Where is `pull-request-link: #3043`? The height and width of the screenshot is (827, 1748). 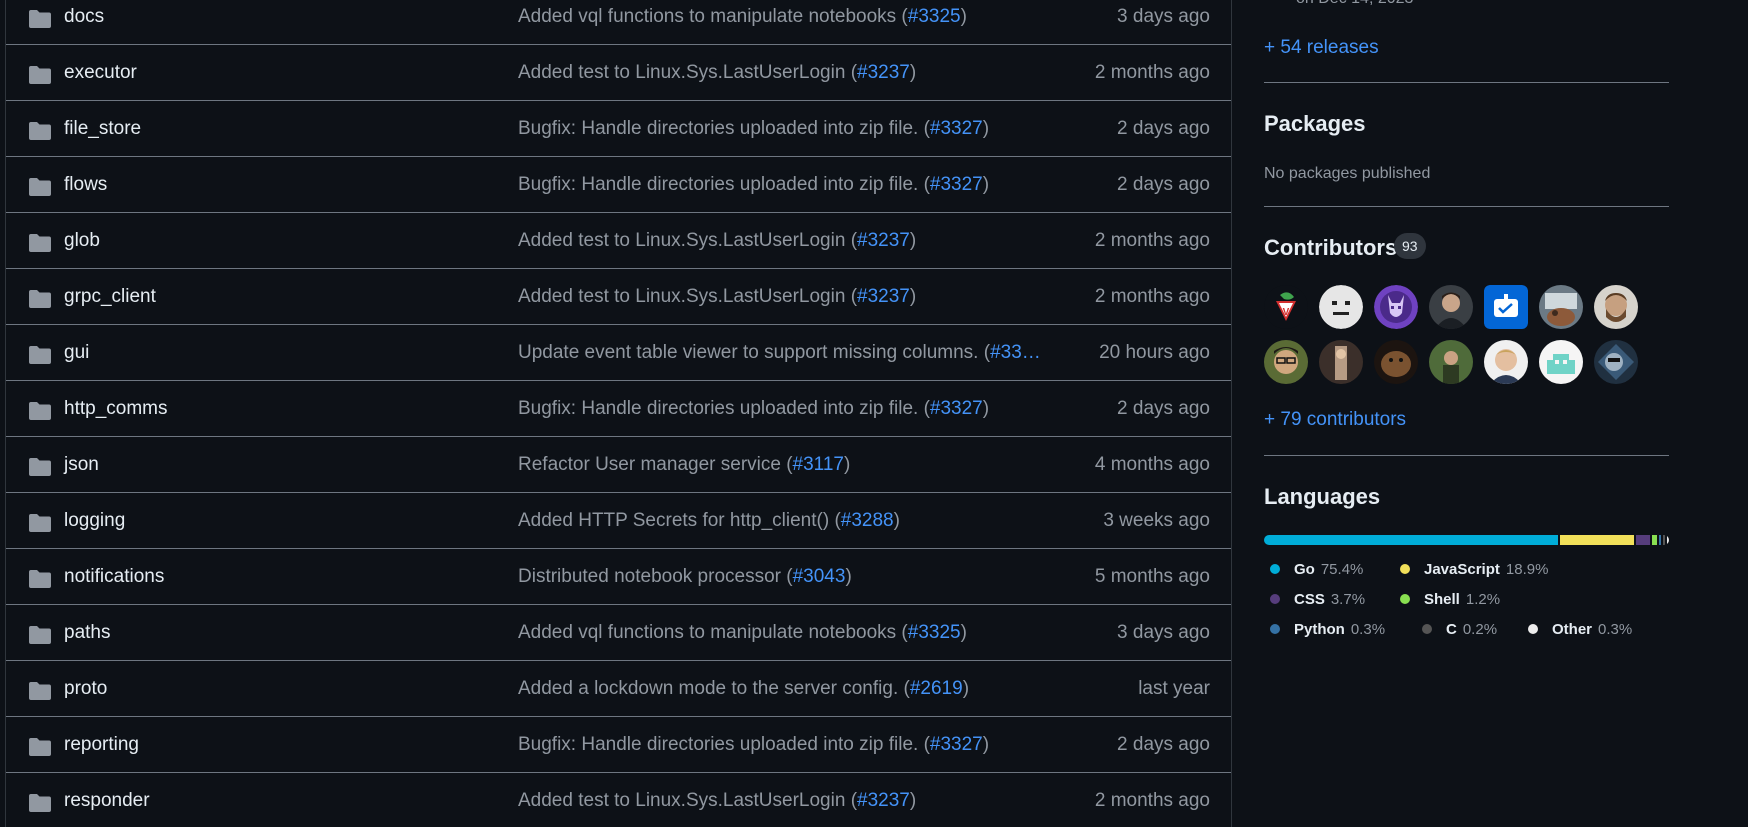
pull-request-link: #3043 is located at coordinates (819, 576).